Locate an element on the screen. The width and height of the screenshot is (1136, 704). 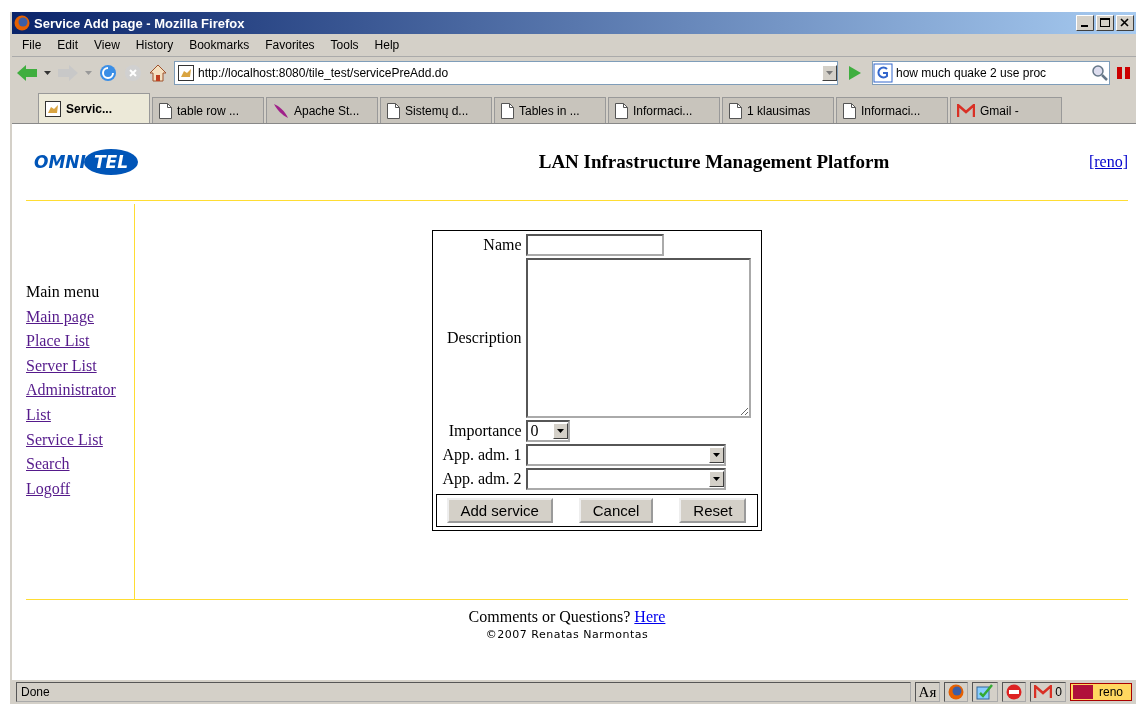
menu-item: View is located at coordinates (107, 45).